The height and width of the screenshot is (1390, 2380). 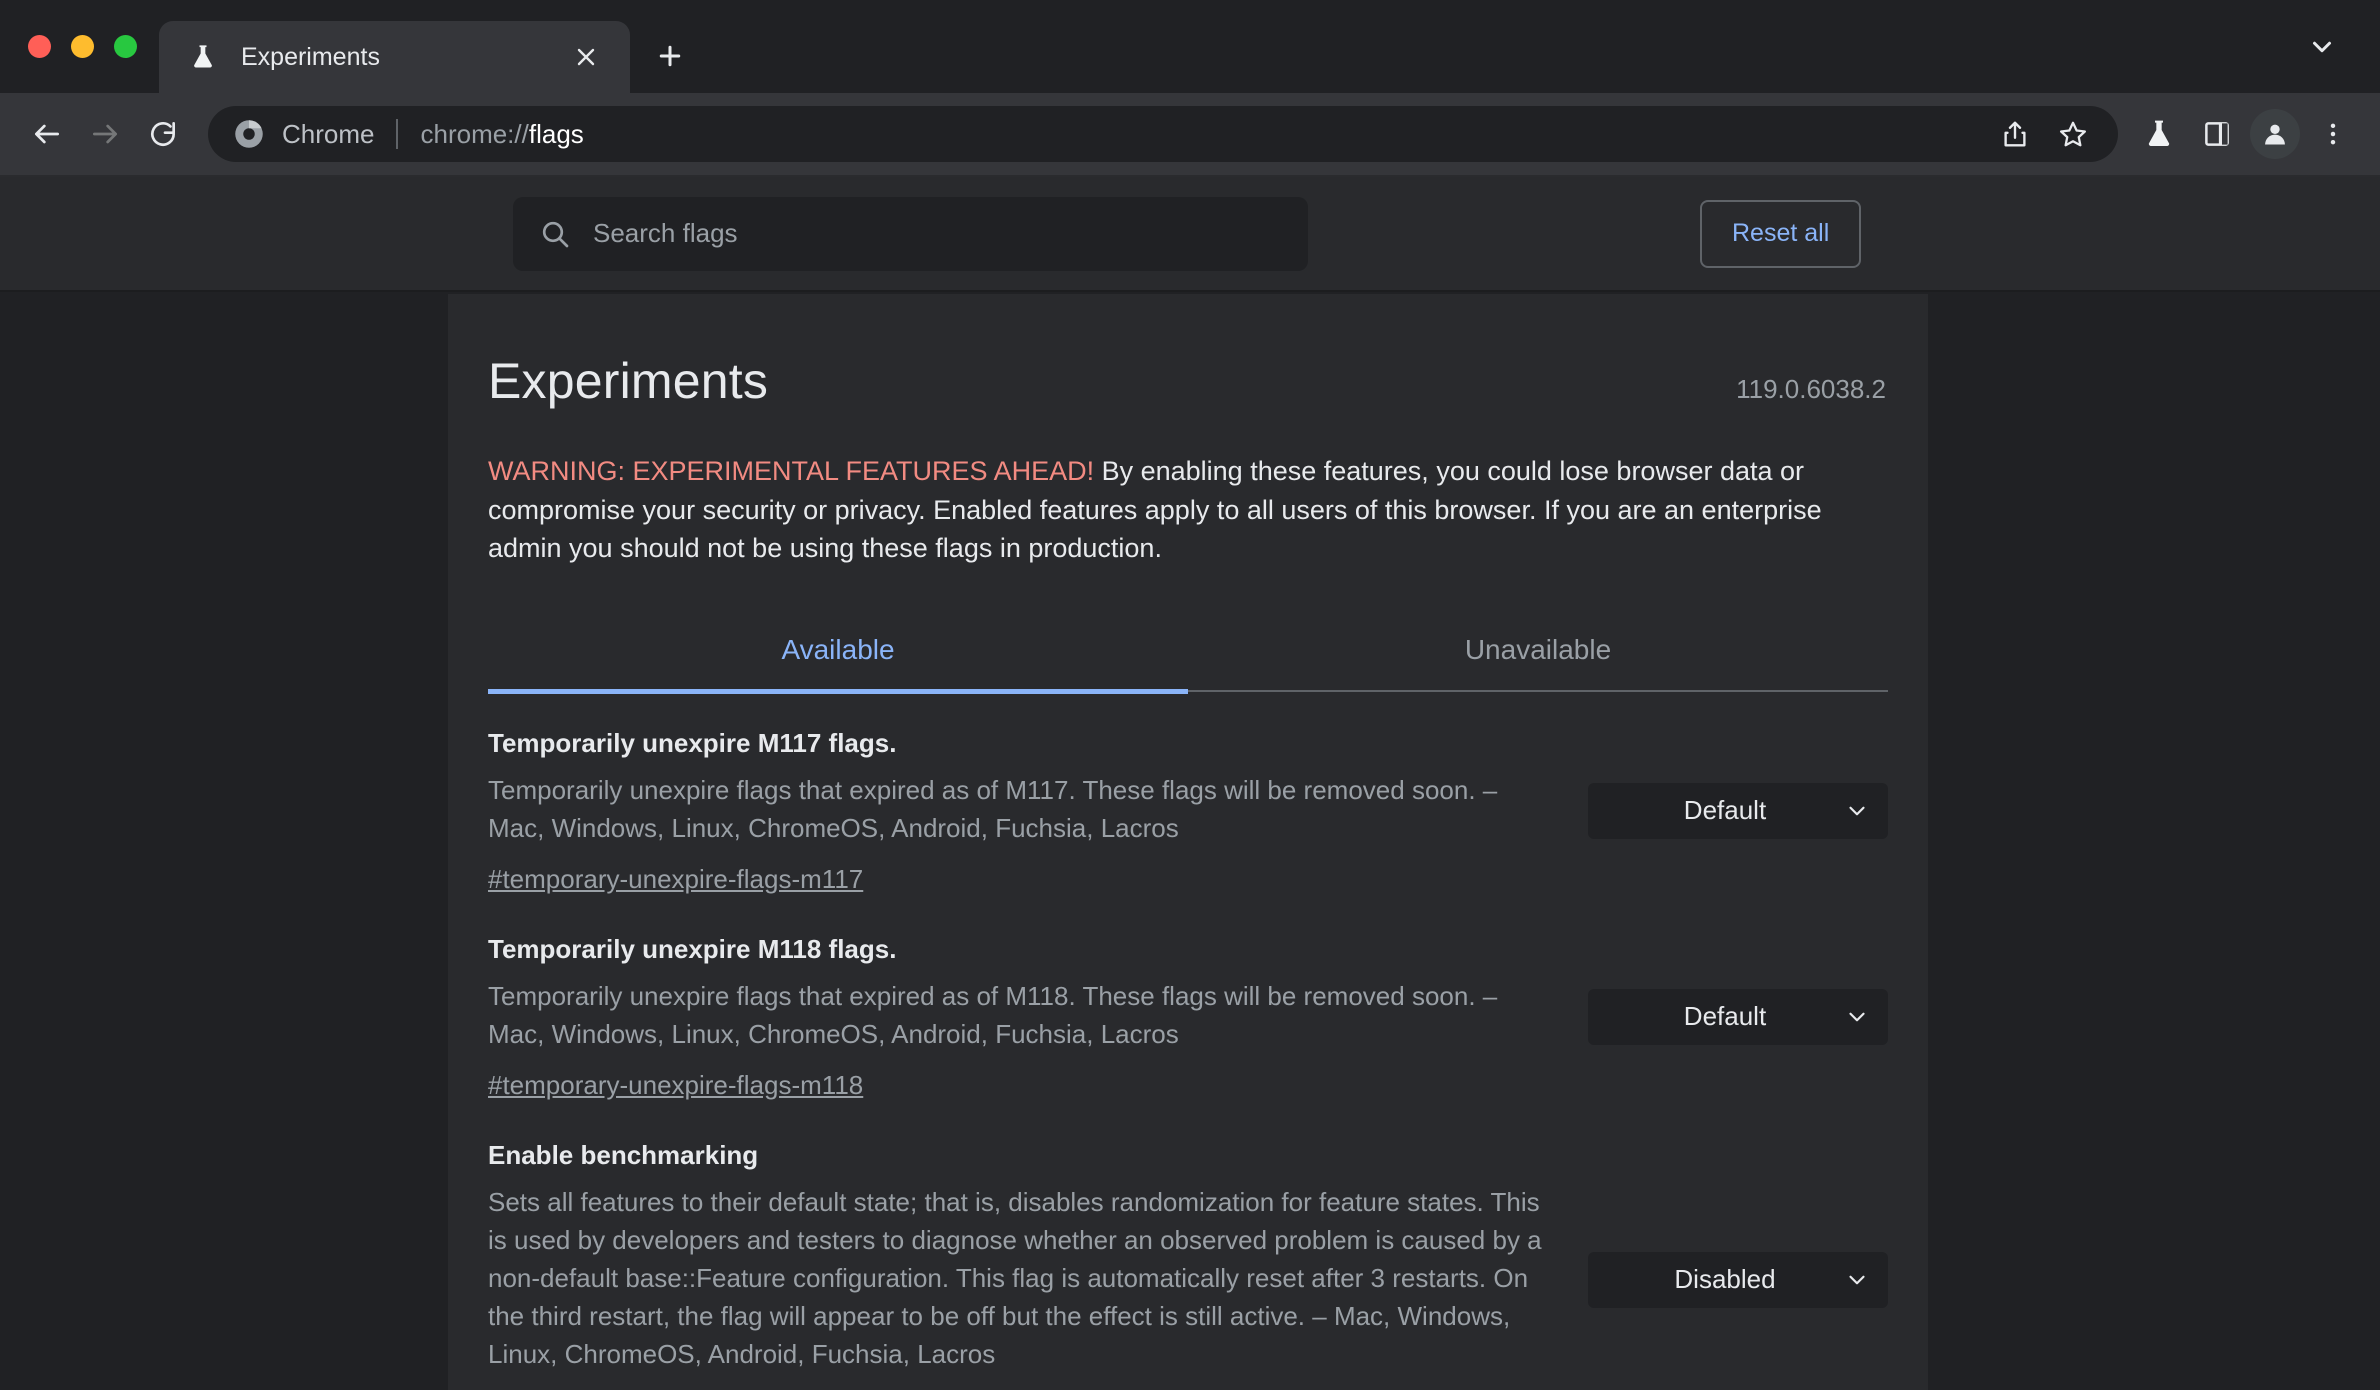 What do you see at coordinates (2073, 134) in the screenshot?
I see `star-icon` at bounding box center [2073, 134].